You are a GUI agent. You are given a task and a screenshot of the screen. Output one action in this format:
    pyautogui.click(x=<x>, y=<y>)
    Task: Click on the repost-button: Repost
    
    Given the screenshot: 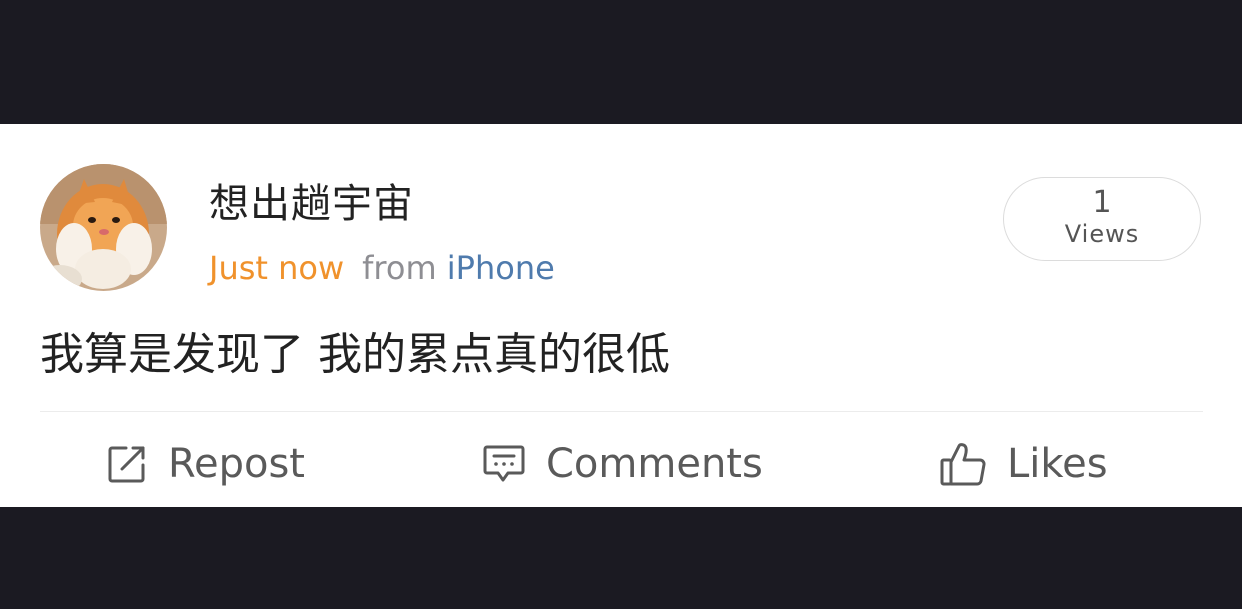 What is the action you would take?
    pyautogui.click(x=205, y=464)
    